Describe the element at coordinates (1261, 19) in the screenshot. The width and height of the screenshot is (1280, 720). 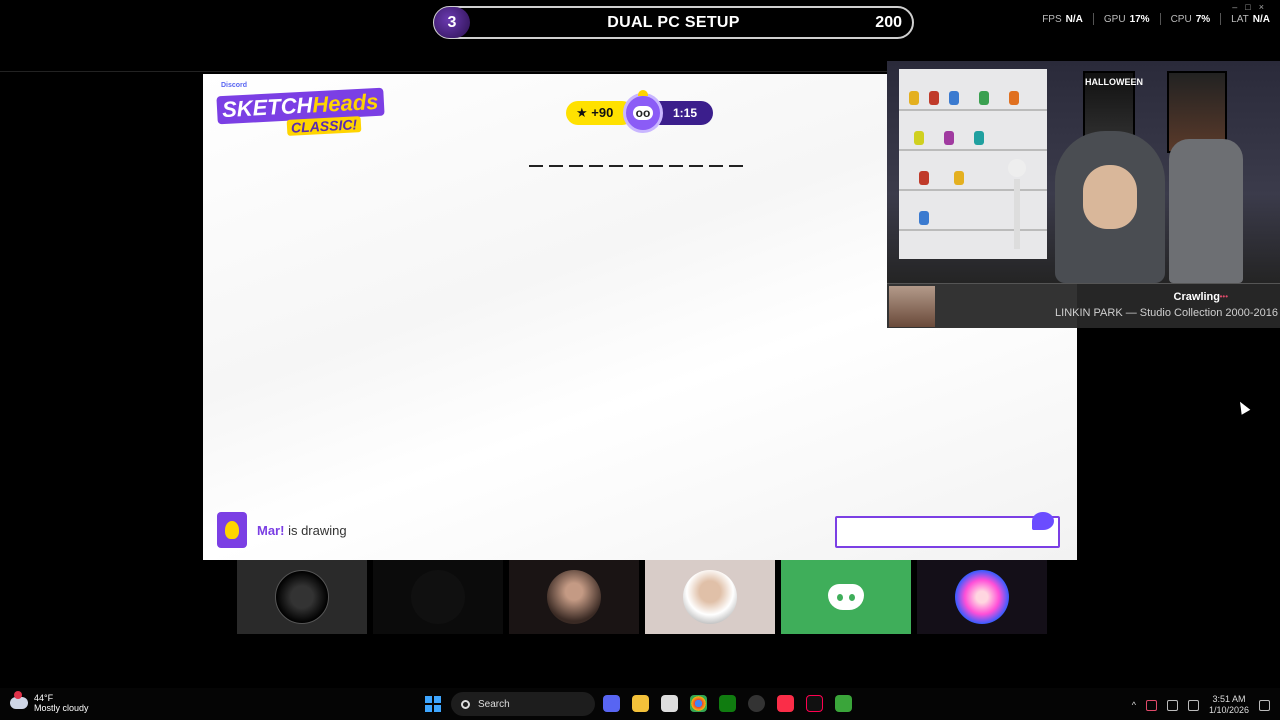
I see `lat-value: N/A` at that location.